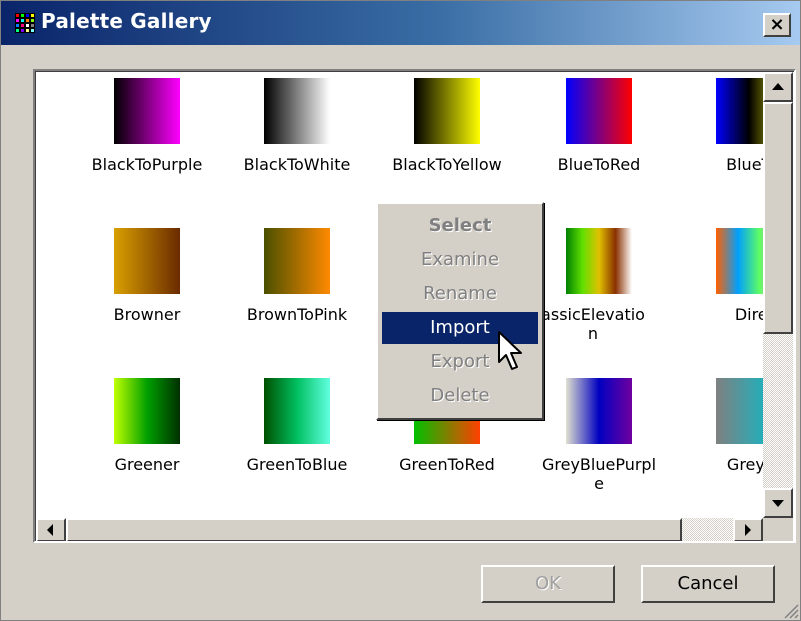  I want to click on arrow-down-icon, so click(778, 503).